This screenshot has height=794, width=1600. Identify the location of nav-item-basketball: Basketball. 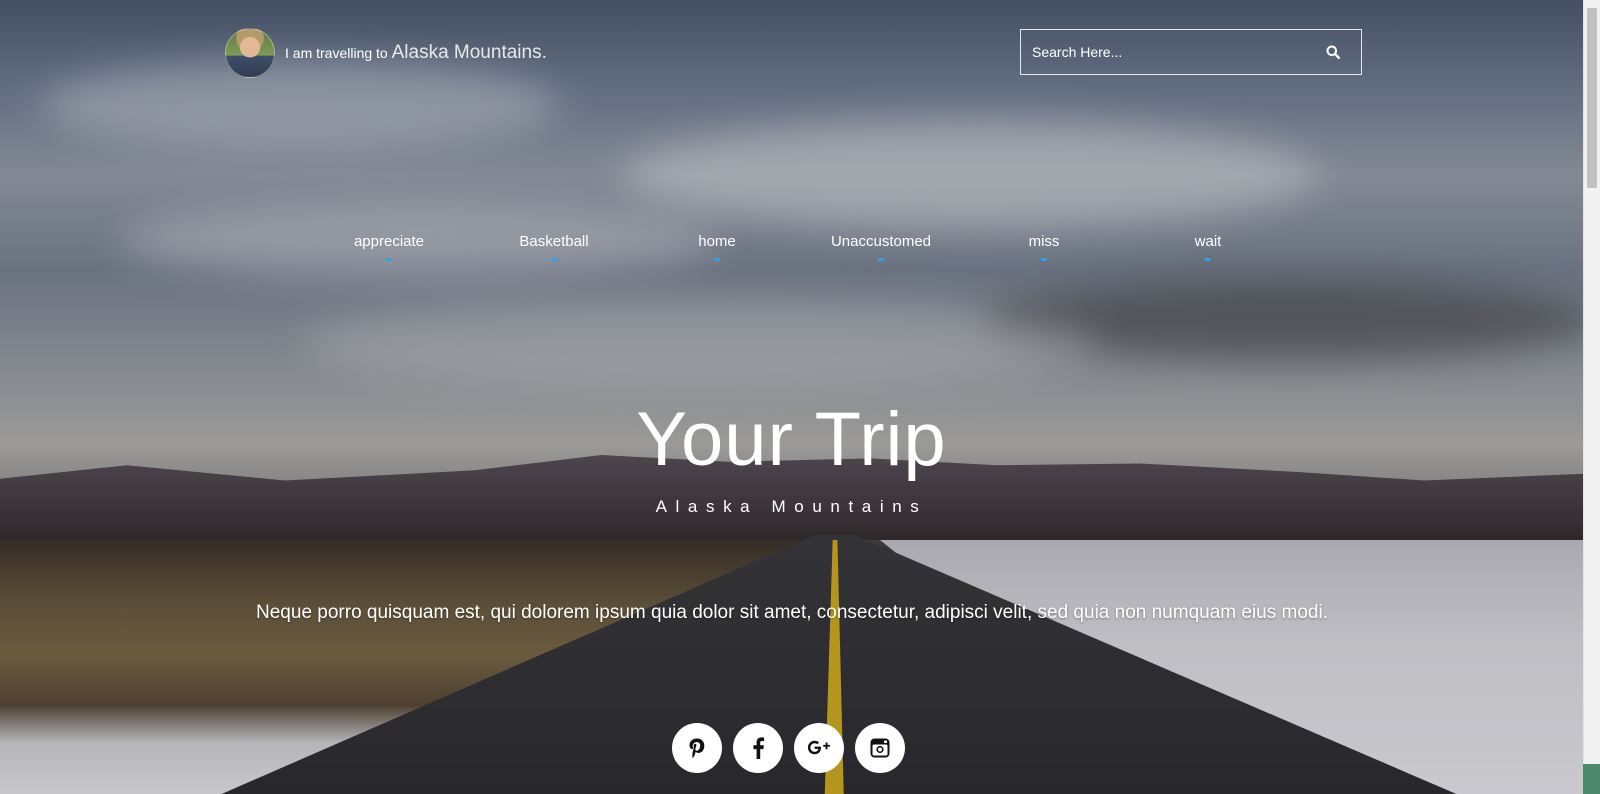
(554, 247).